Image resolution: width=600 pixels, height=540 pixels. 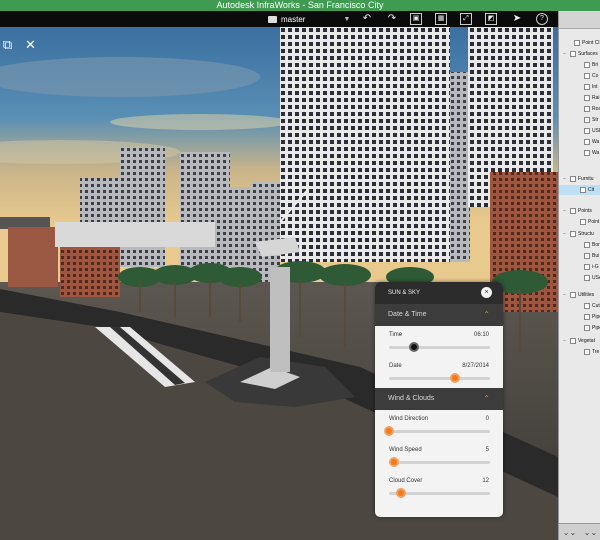 I want to click on cloud-cover-handle, so click(x=401, y=493).